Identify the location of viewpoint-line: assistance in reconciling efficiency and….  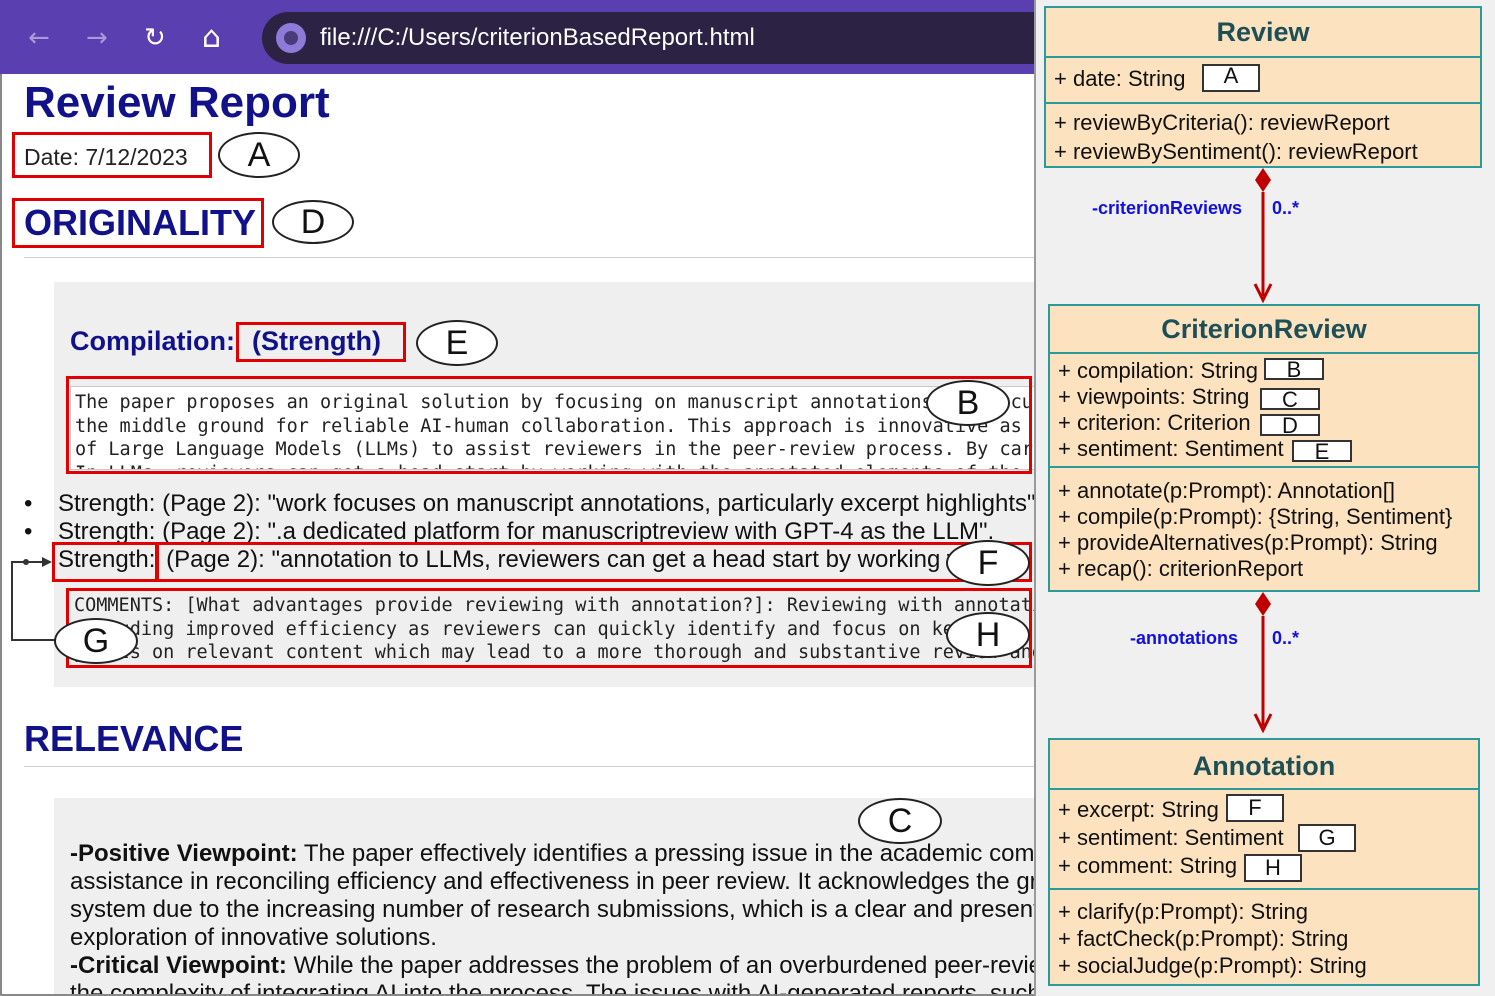
(555, 881).